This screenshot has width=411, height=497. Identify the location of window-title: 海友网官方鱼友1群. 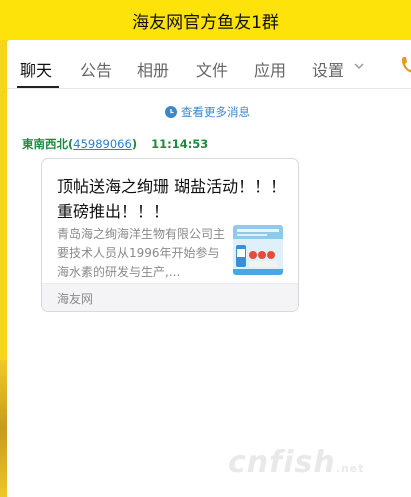
(205, 20).